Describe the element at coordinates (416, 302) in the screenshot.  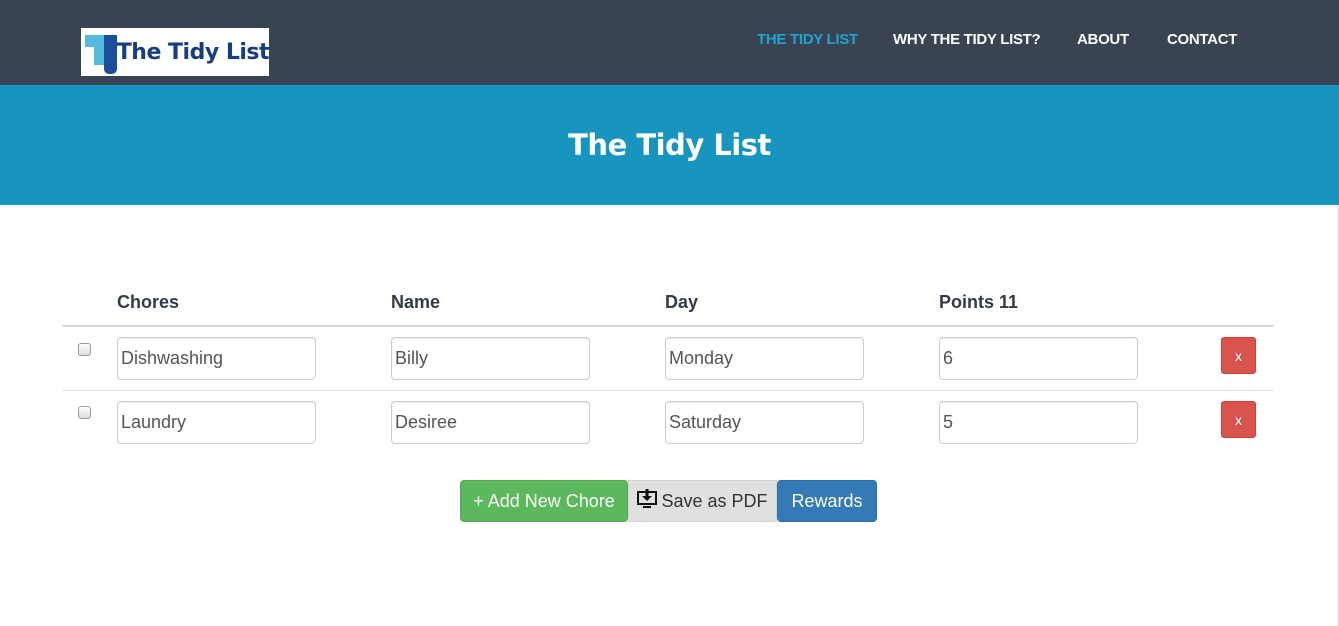
I see `header-name: Name` at that location.